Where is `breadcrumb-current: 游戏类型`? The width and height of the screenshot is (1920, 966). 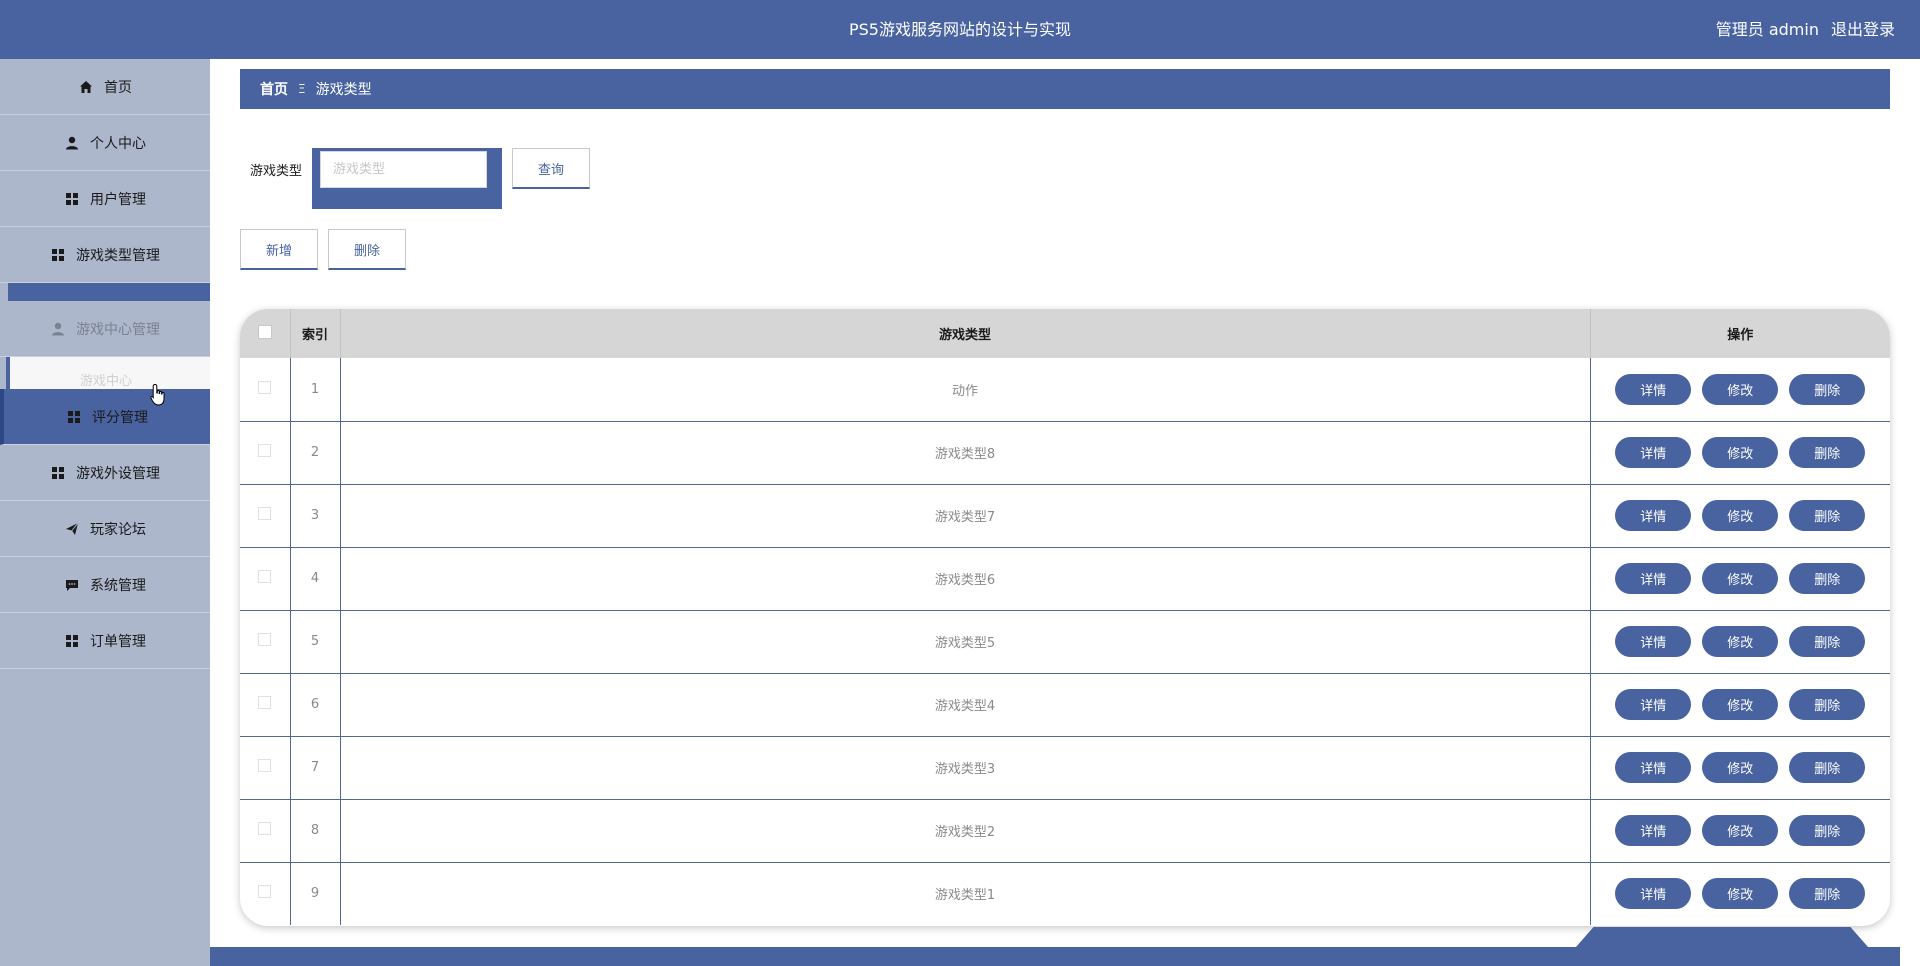 breadcrumb-current: 游戏类型 is located at coordinates (343, 90).